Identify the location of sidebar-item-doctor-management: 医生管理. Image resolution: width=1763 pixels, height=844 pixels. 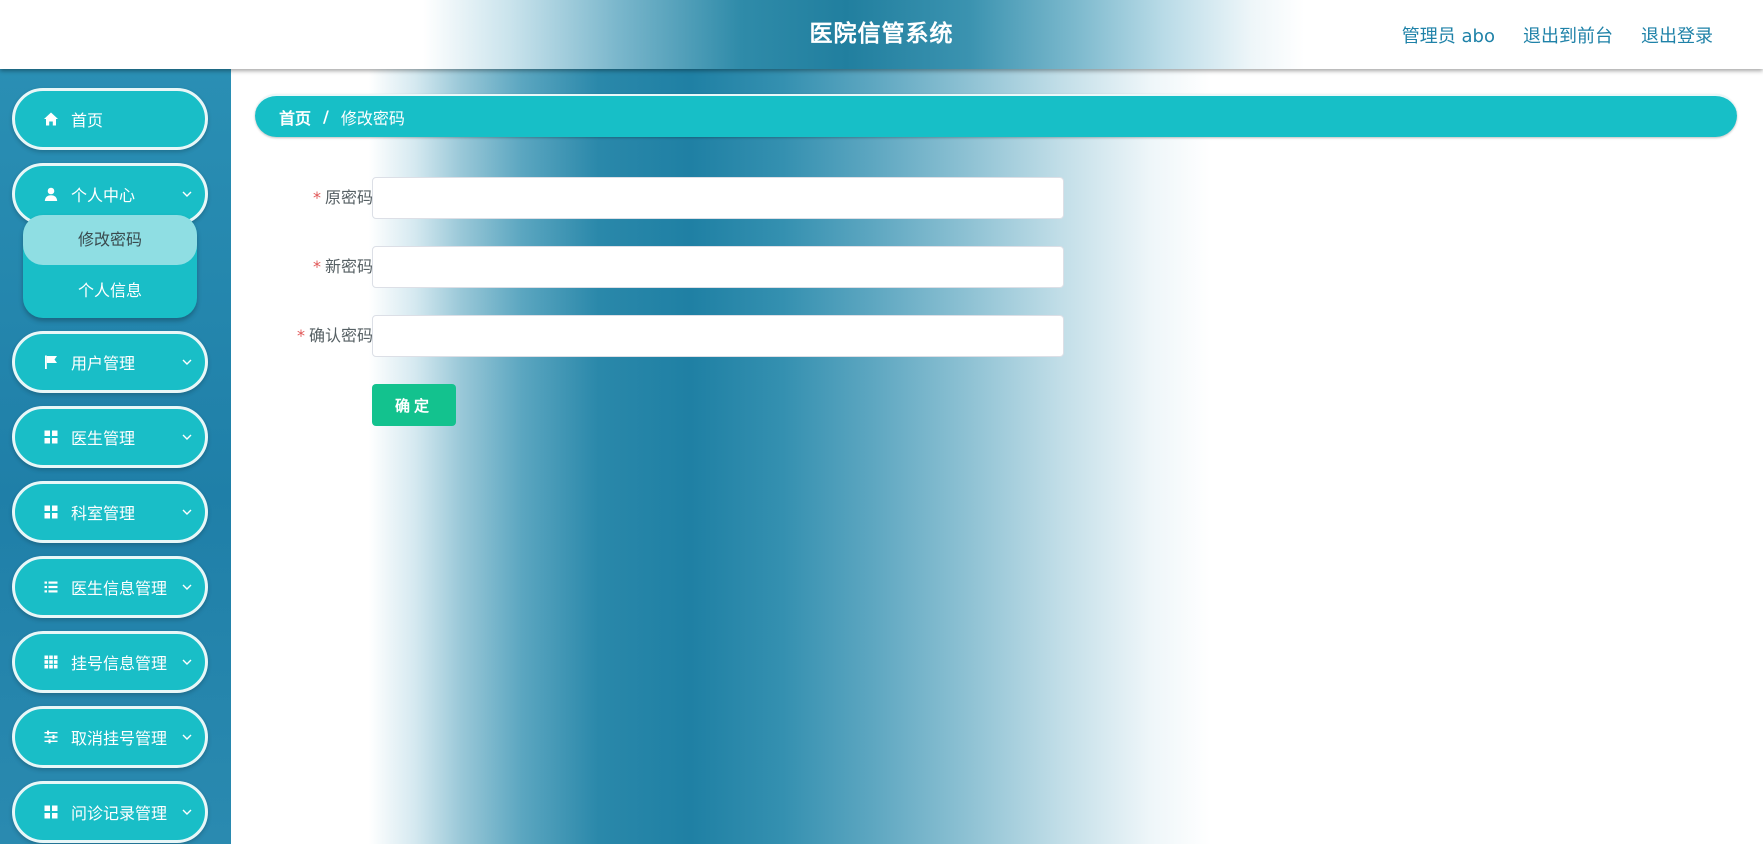
(110, 437).